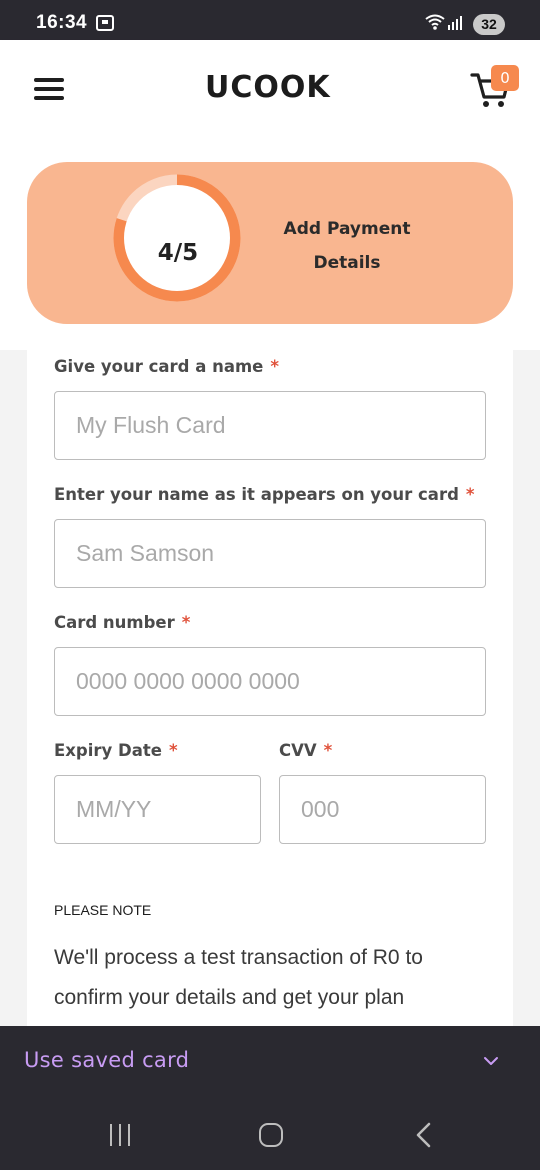 This screenshot has height=1170, width=540. Describe the element at coordinates (457, 22) in the screenshot. I see `signal-icon` at that location.